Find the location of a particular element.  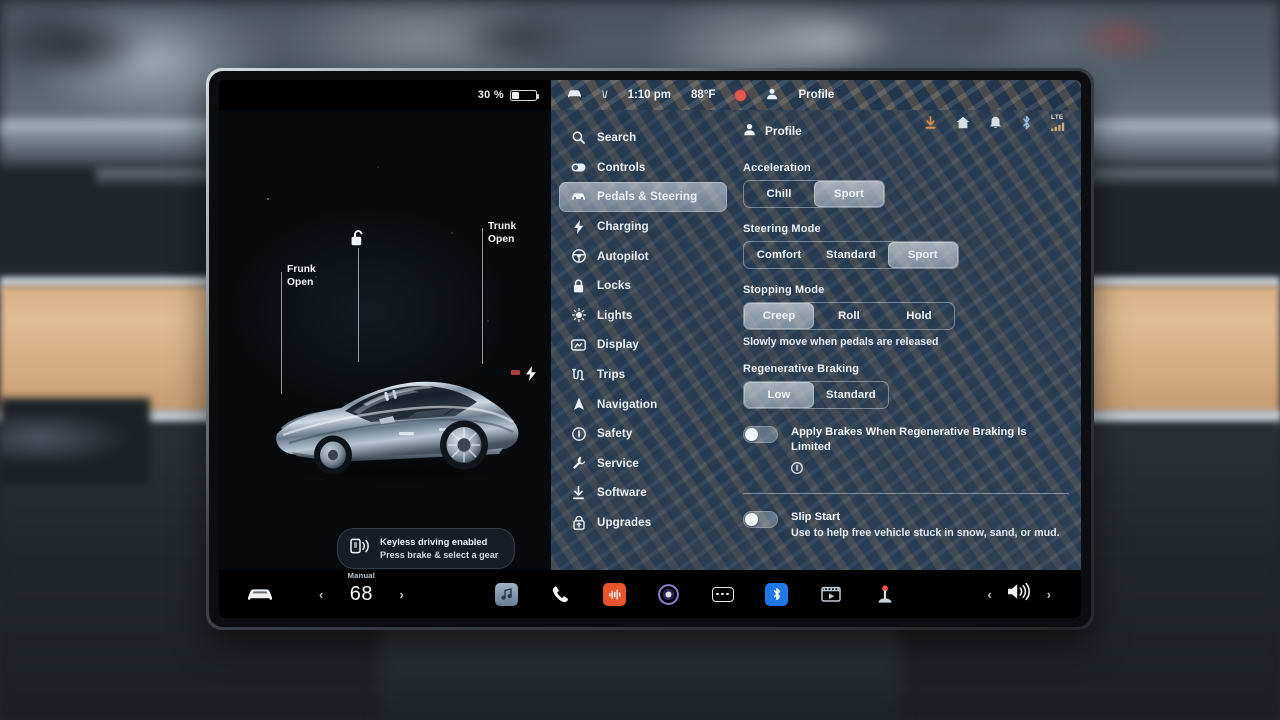

bottom-control-bar: ‹ Manual 68 › ‹ › is located at coordinates (650, 594).